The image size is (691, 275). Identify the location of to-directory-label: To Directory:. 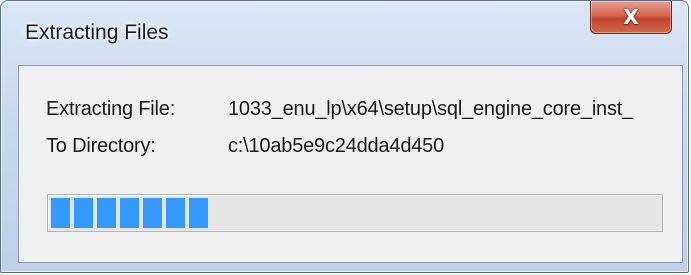
(101, 146).